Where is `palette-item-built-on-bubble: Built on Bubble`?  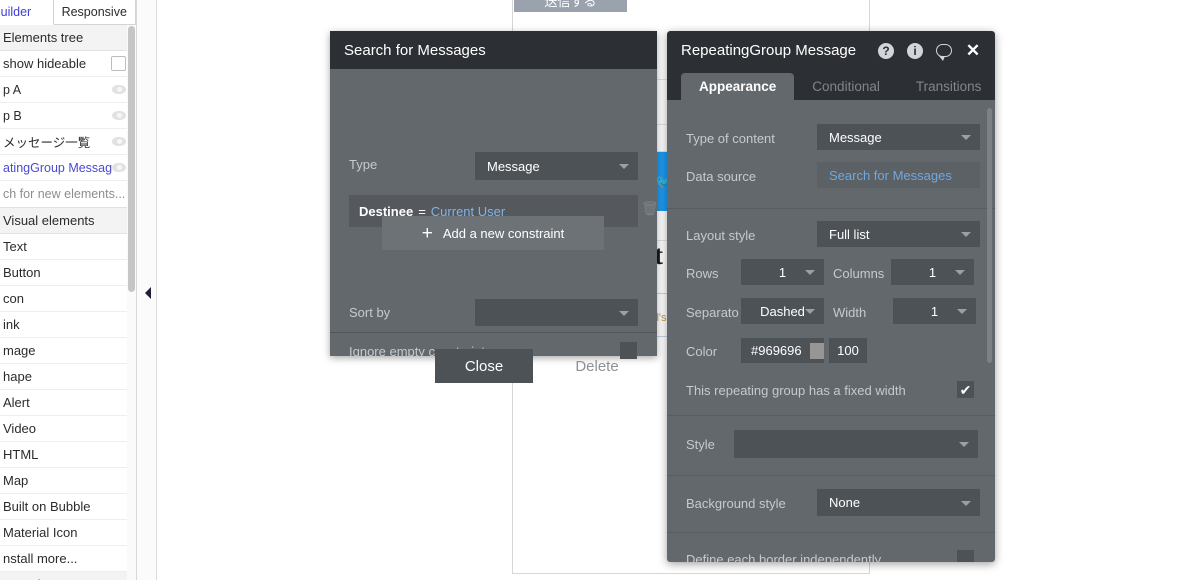 palette-item-built-on-bubble: Built on Bubble is located at coordinates (68, 507).